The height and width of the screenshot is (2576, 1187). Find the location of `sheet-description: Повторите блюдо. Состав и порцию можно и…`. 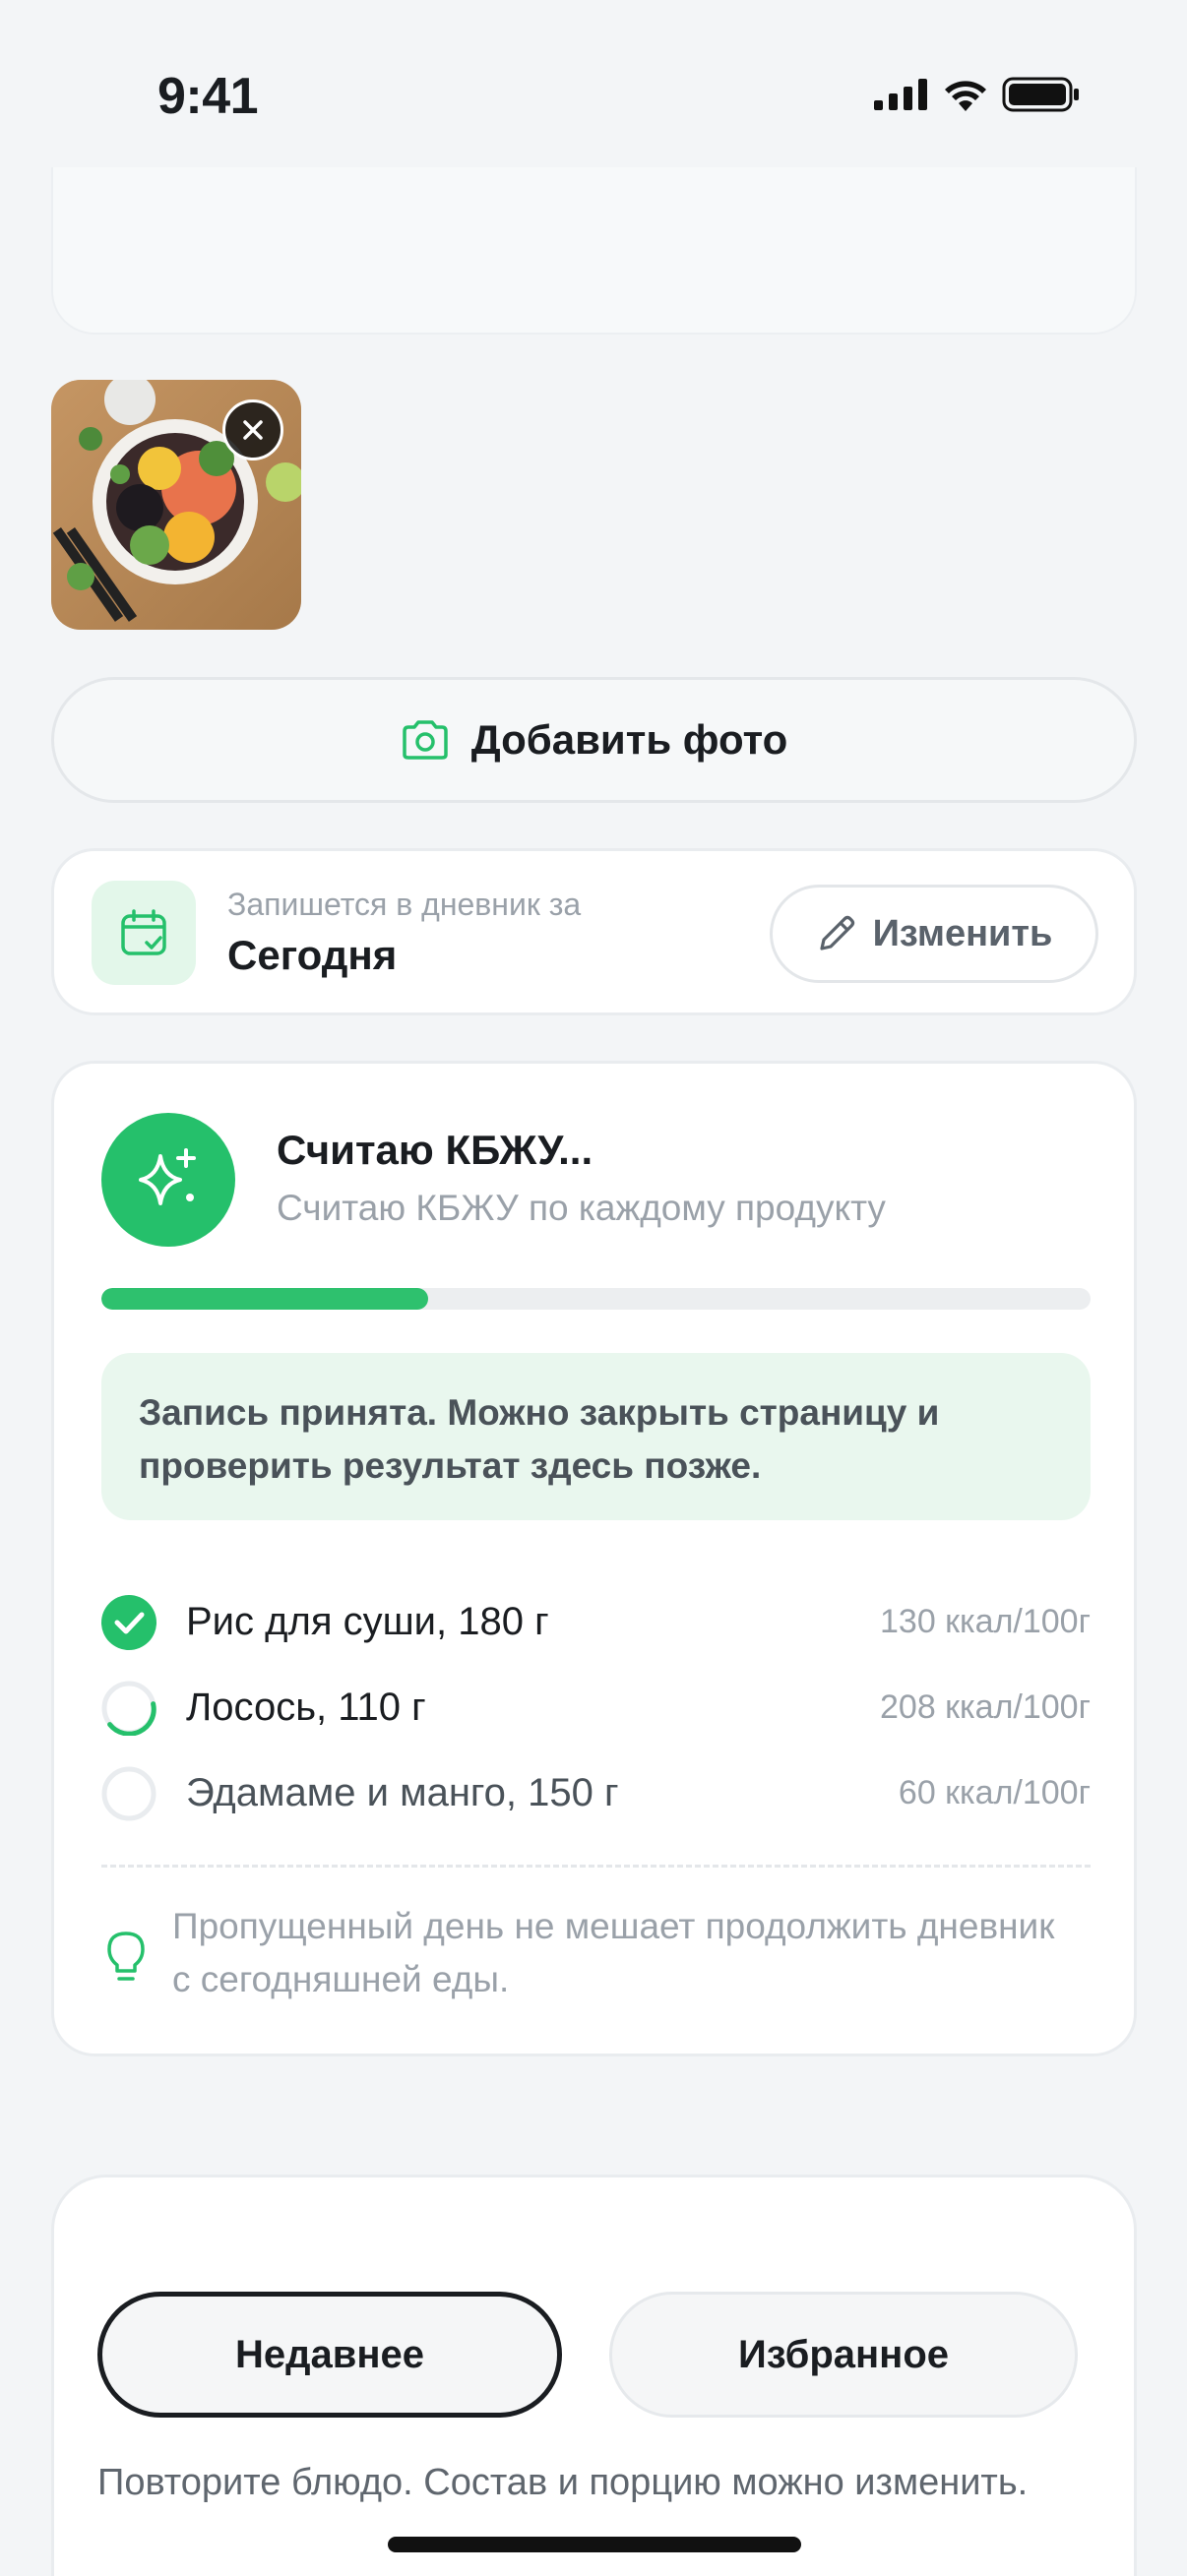

sheet-description: Повторите блюдо. Состав и порцию можно и… is located at coordinates (563, 2483).